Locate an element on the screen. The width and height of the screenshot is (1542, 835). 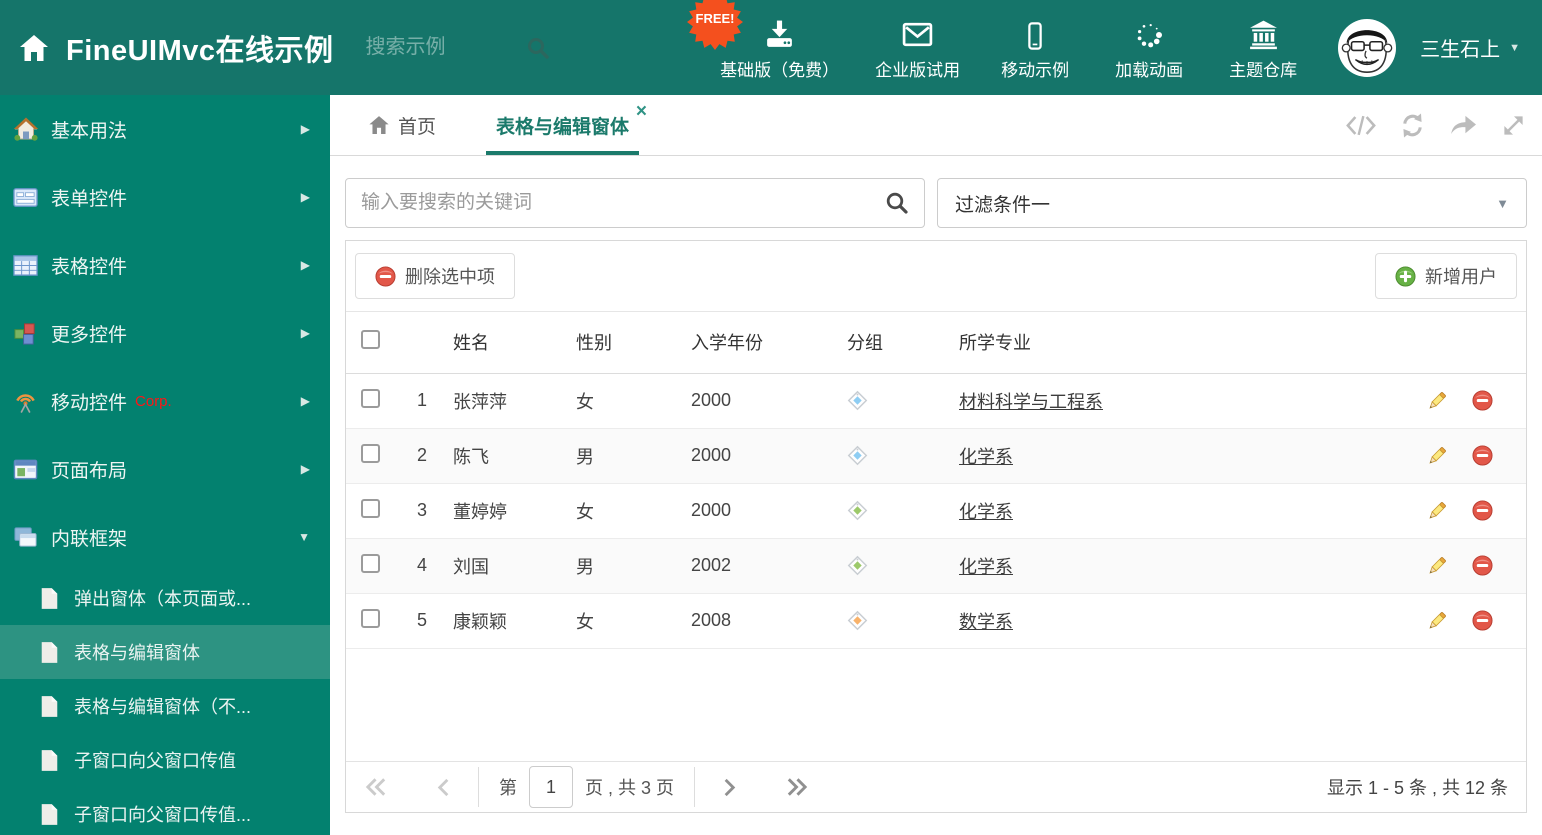
header-nav-label: 加载动画 is located at coordinates (1149, 70).